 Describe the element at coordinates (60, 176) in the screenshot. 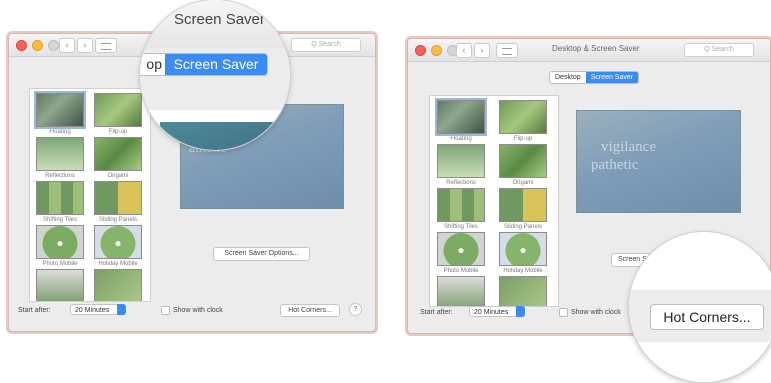

I see `item-label: Reflections` at that location.